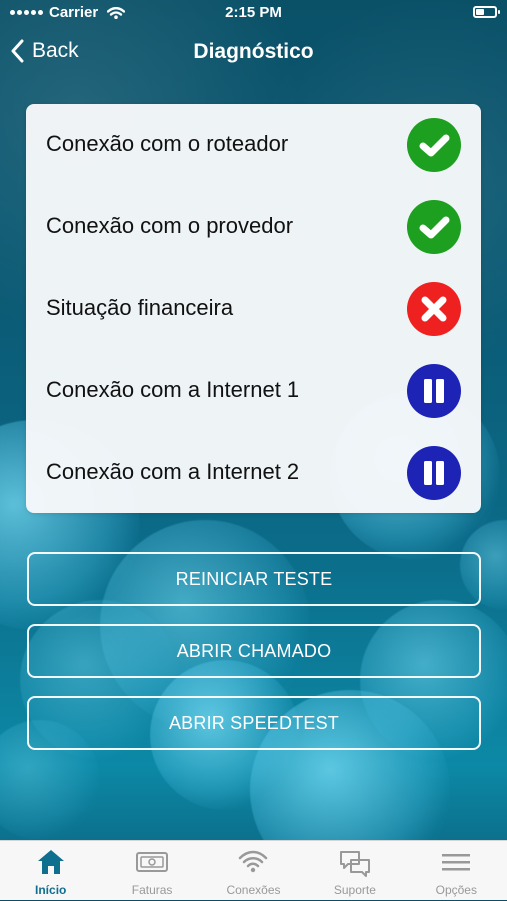 The image size is (507, 901). Describe the element at coordinates (254, 579) in the screenshot. I see `restart-test-button: REINICIAR TESTE` at that location.